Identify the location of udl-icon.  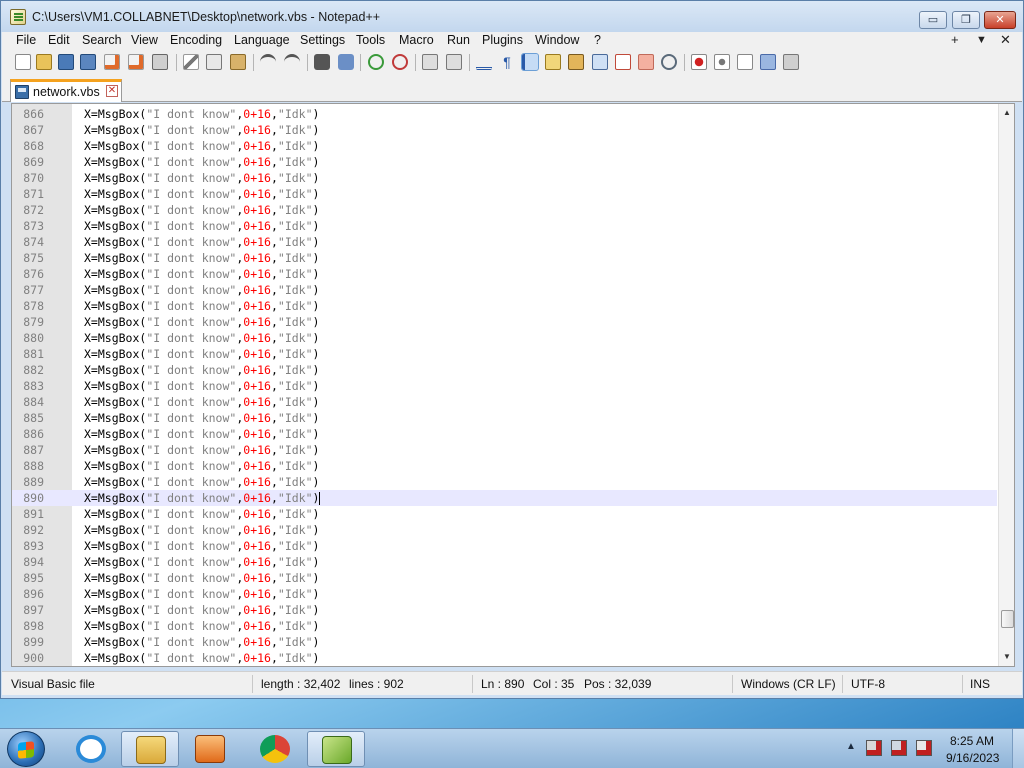
(553, 62).